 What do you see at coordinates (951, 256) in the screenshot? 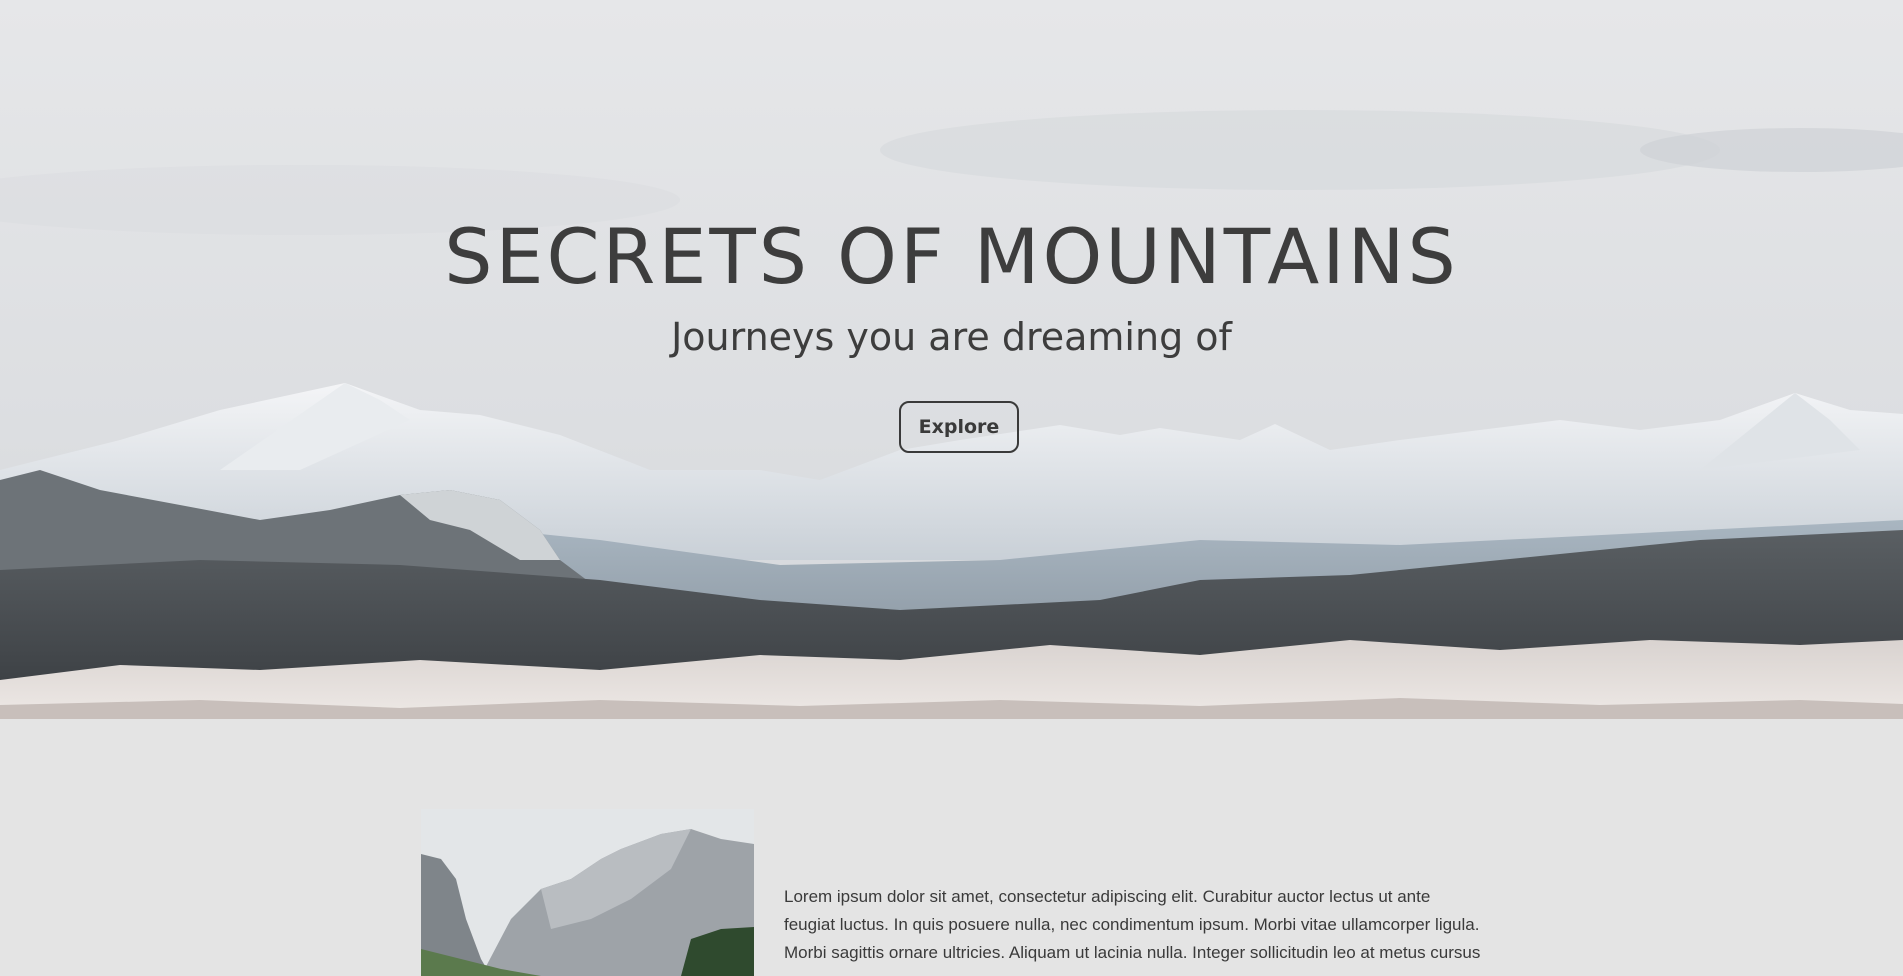
I see `hero-title: SECRETS OF MOUNTAINS` at bounding box center [951, 256].